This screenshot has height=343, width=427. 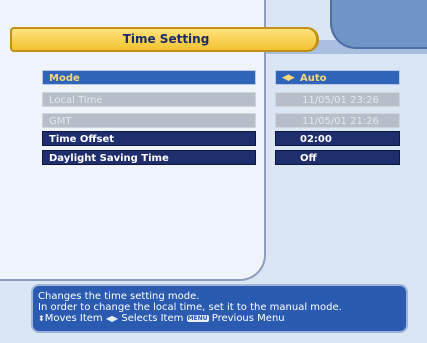 I want to click on menu-item-time-offset: Time Offset, so click(x=149, y=138).